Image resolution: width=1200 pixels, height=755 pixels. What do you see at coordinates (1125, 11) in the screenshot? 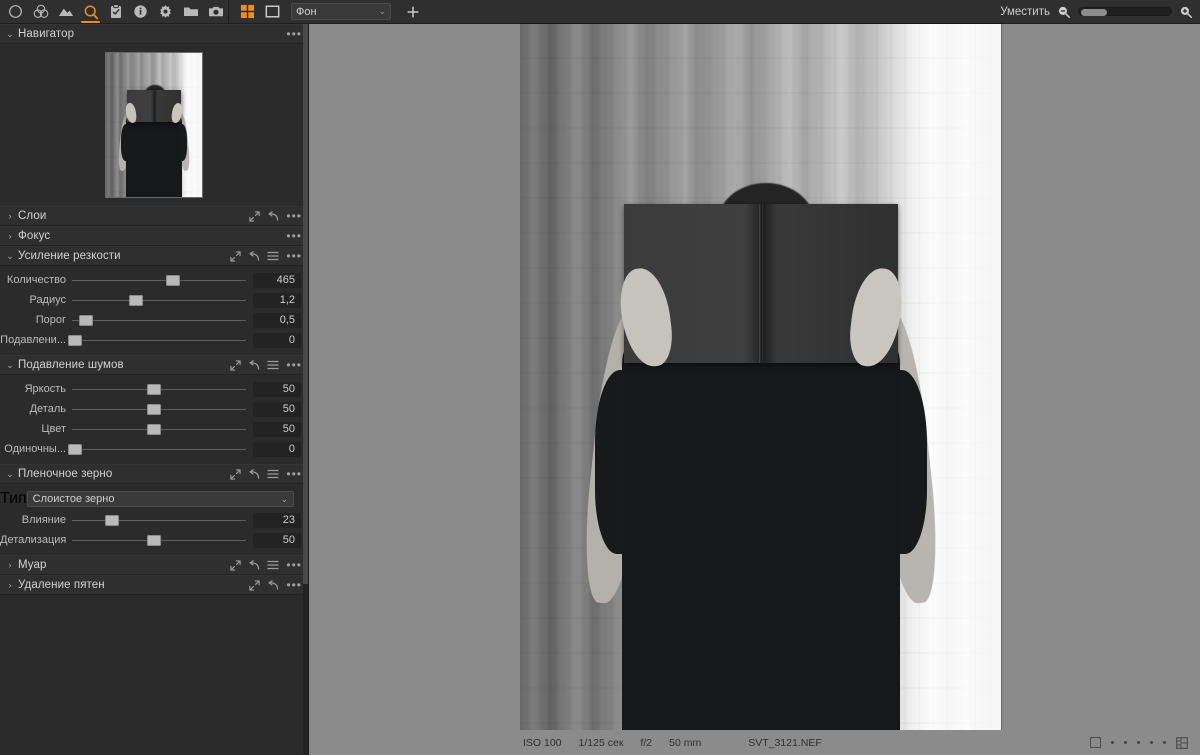
I see `zoom-slider` at bounding box center [1125, 11].